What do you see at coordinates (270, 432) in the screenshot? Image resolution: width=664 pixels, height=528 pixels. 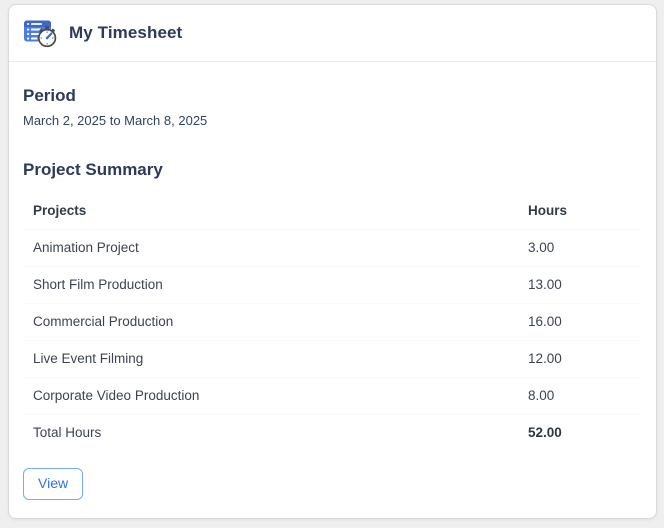 I see `total-label: Total Hours` at bounding box center [270, 432].